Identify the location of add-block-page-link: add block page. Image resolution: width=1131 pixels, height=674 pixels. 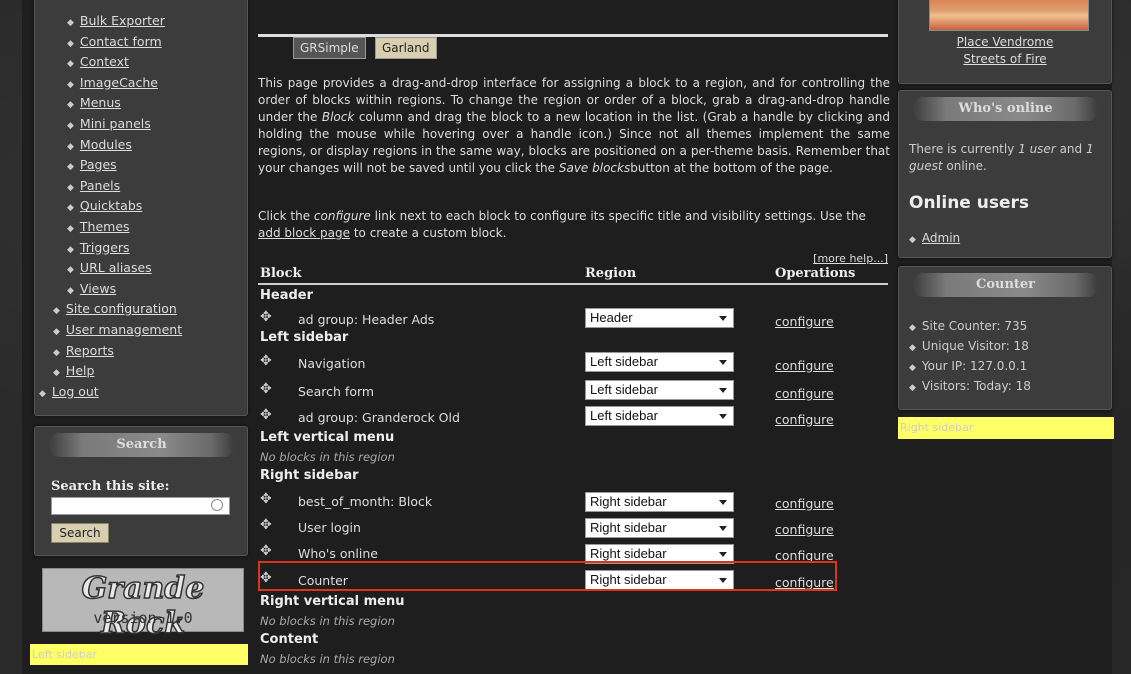
(304, 233).